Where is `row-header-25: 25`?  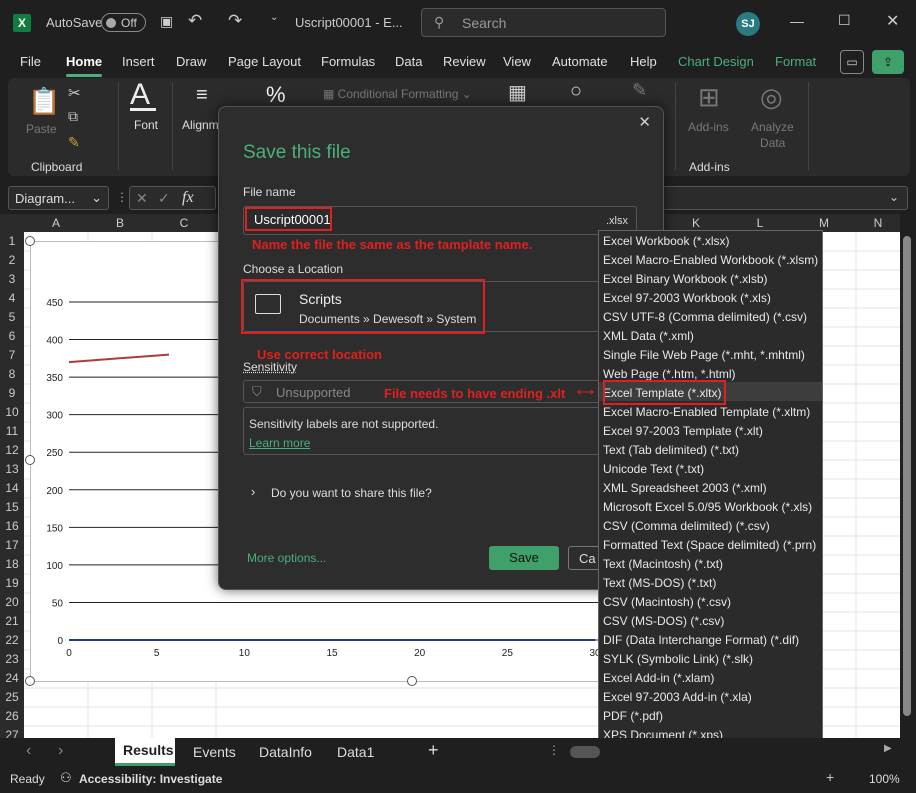
row-header-25: 25 is located at coordinates (12, 697).